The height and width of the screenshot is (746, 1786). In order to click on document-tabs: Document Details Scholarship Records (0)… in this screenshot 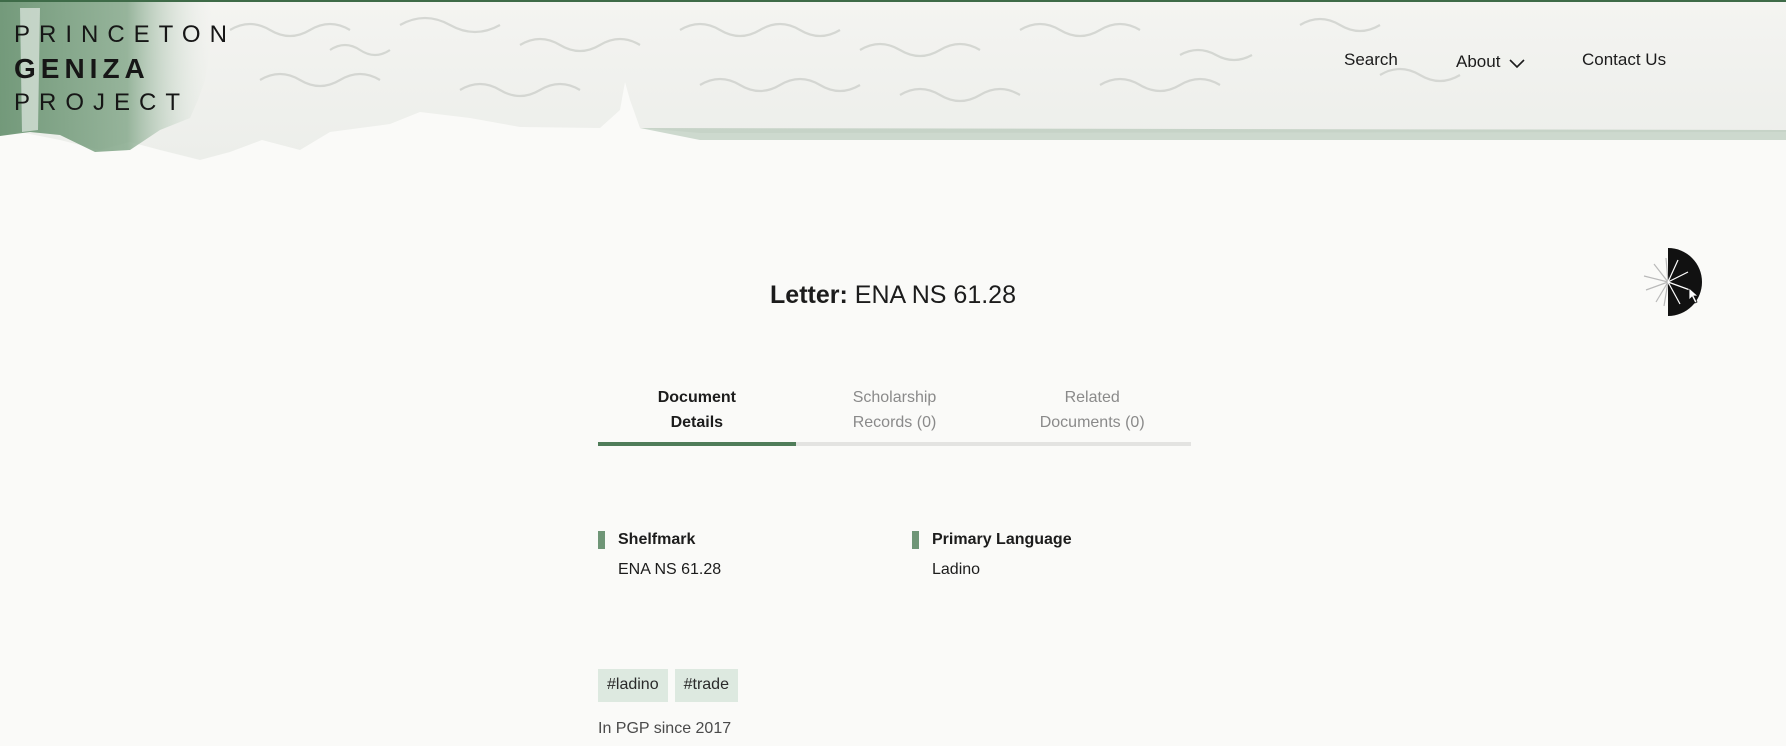, I will do `click(895, 414)`.